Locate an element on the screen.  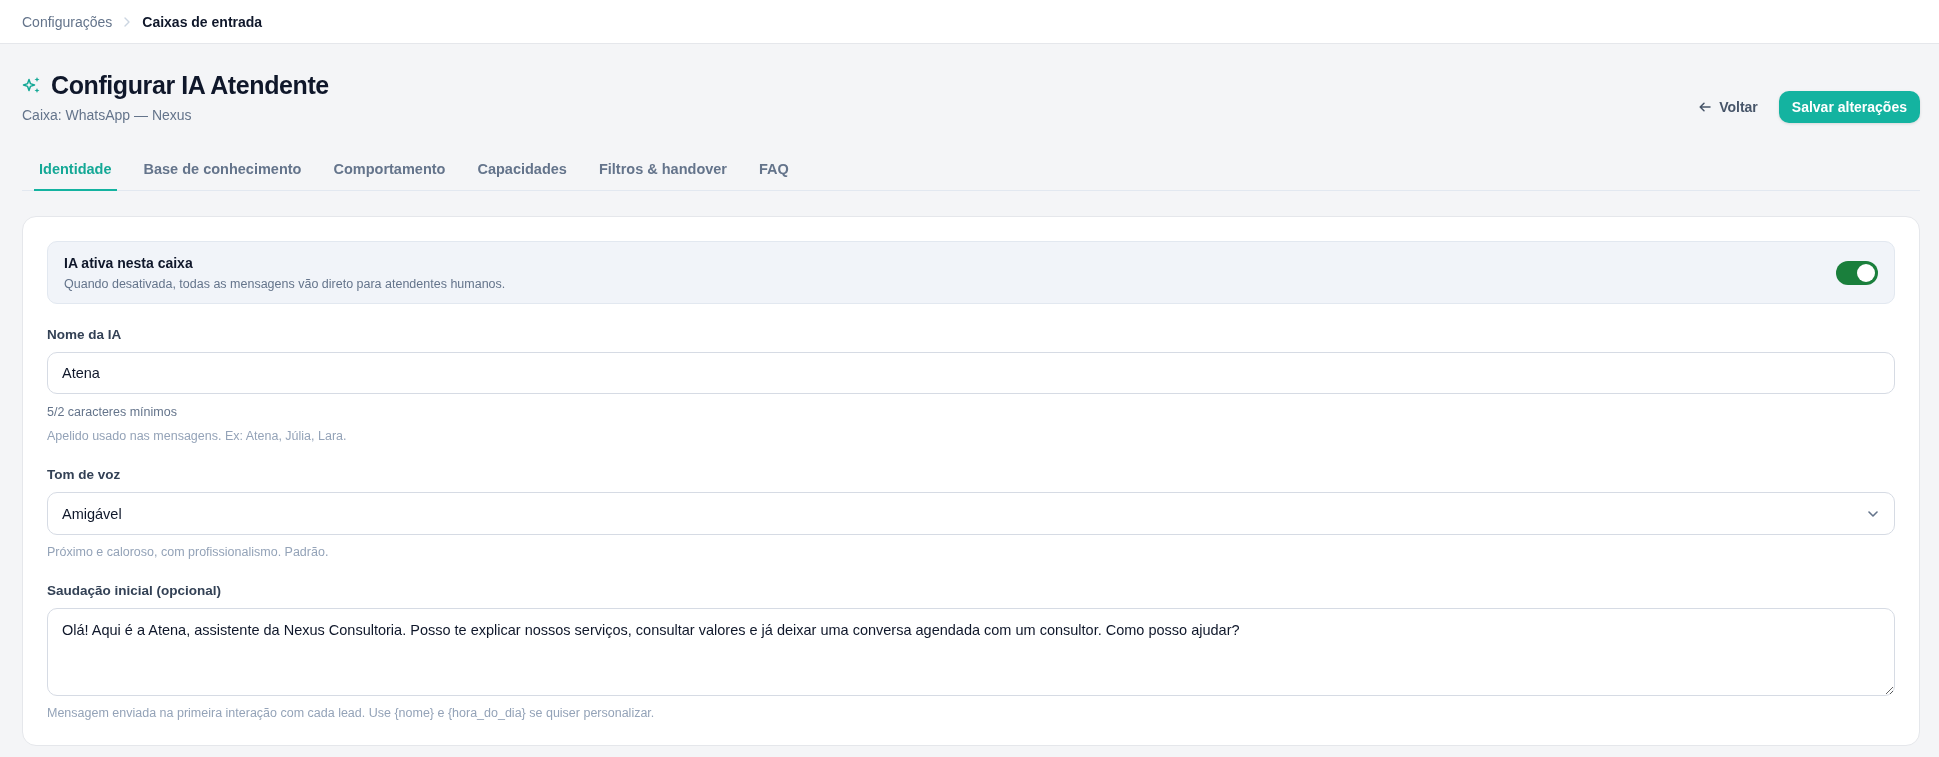
field-label: Saudação inicial (opcional) is located at coordinates (135, 591).